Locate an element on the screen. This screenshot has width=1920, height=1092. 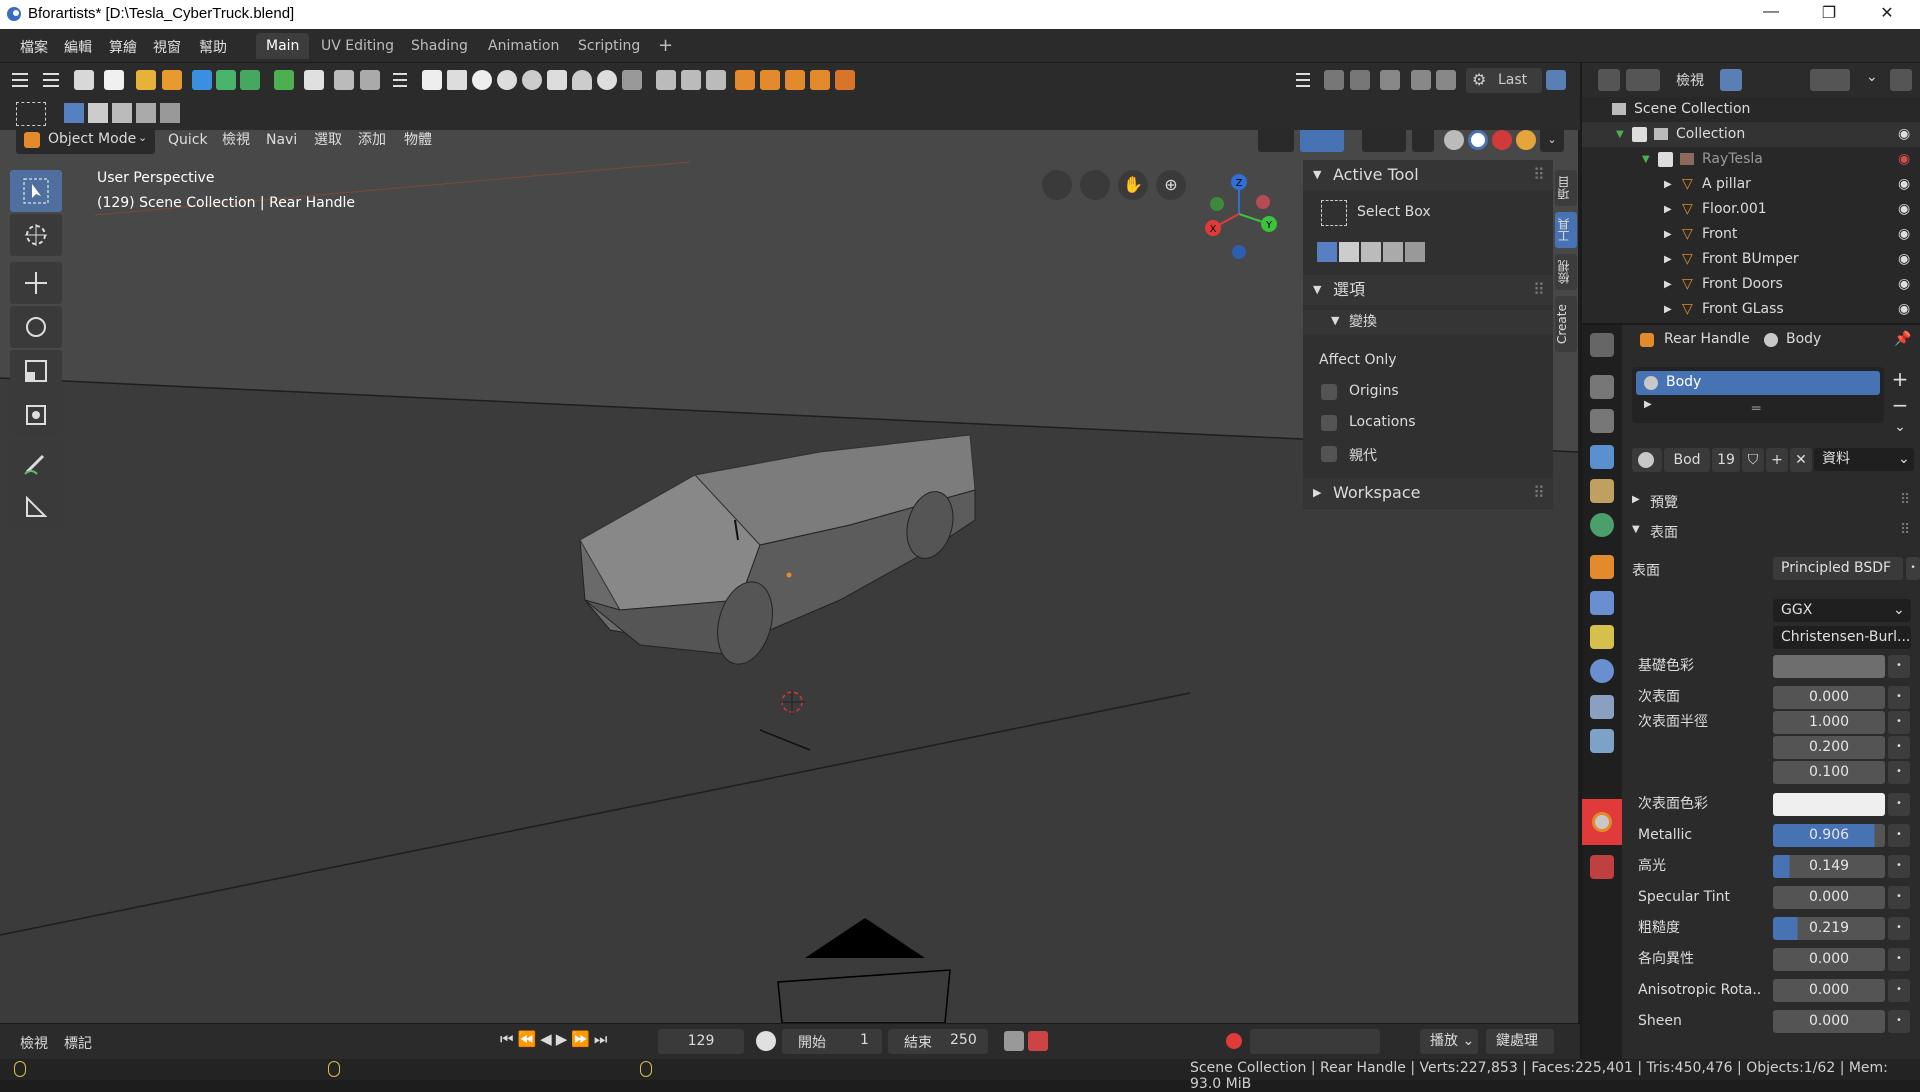
cylinder-icon is located at coordinates (557, 80).